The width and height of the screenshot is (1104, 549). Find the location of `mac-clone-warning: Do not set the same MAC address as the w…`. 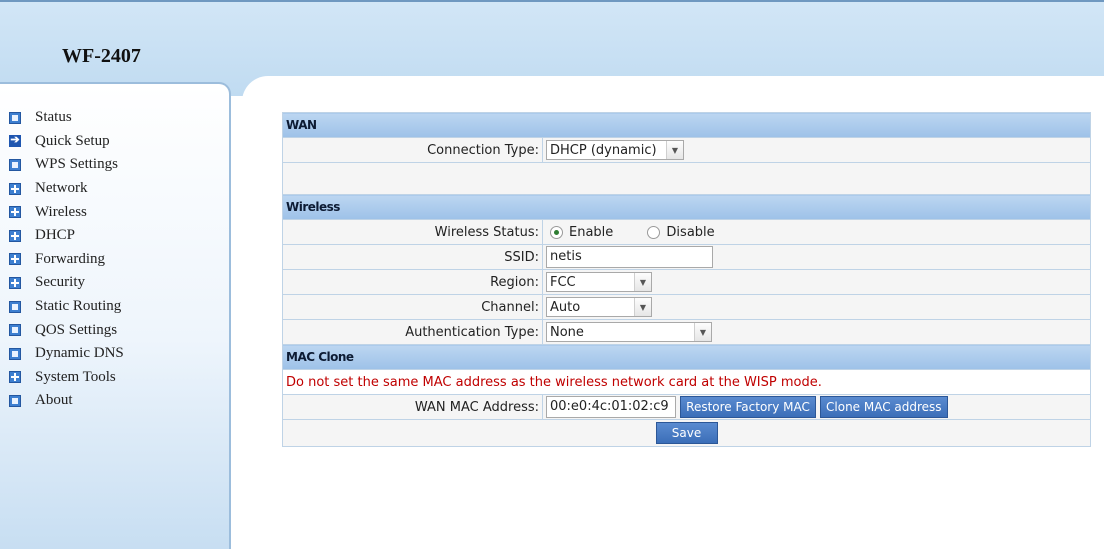

mac-clone-warning: Do not set the same MAC address as the w… is located at coordinates (686, 382).